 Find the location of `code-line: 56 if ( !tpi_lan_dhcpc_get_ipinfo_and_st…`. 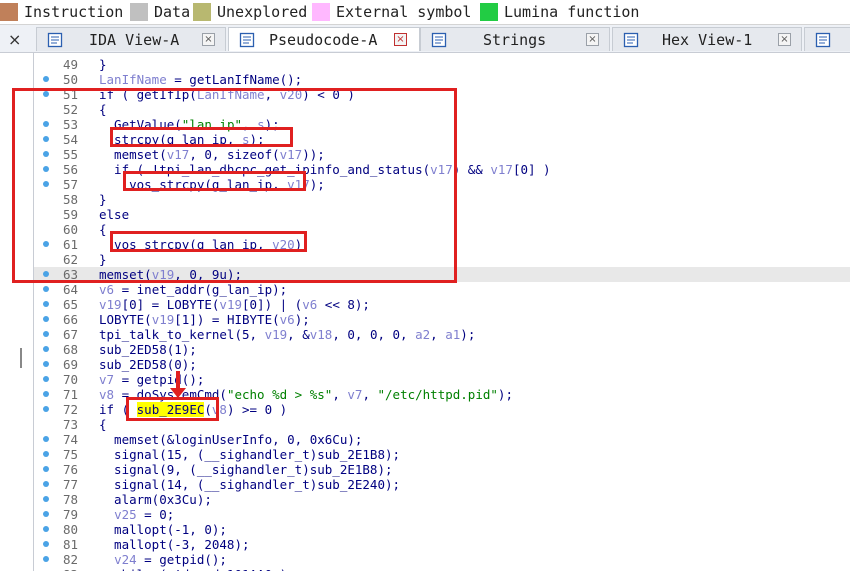

code-line: 56 if ( !tpi_lan_dhcpc_get_ipinfo_and_st… is located at coordinates (442, 169).